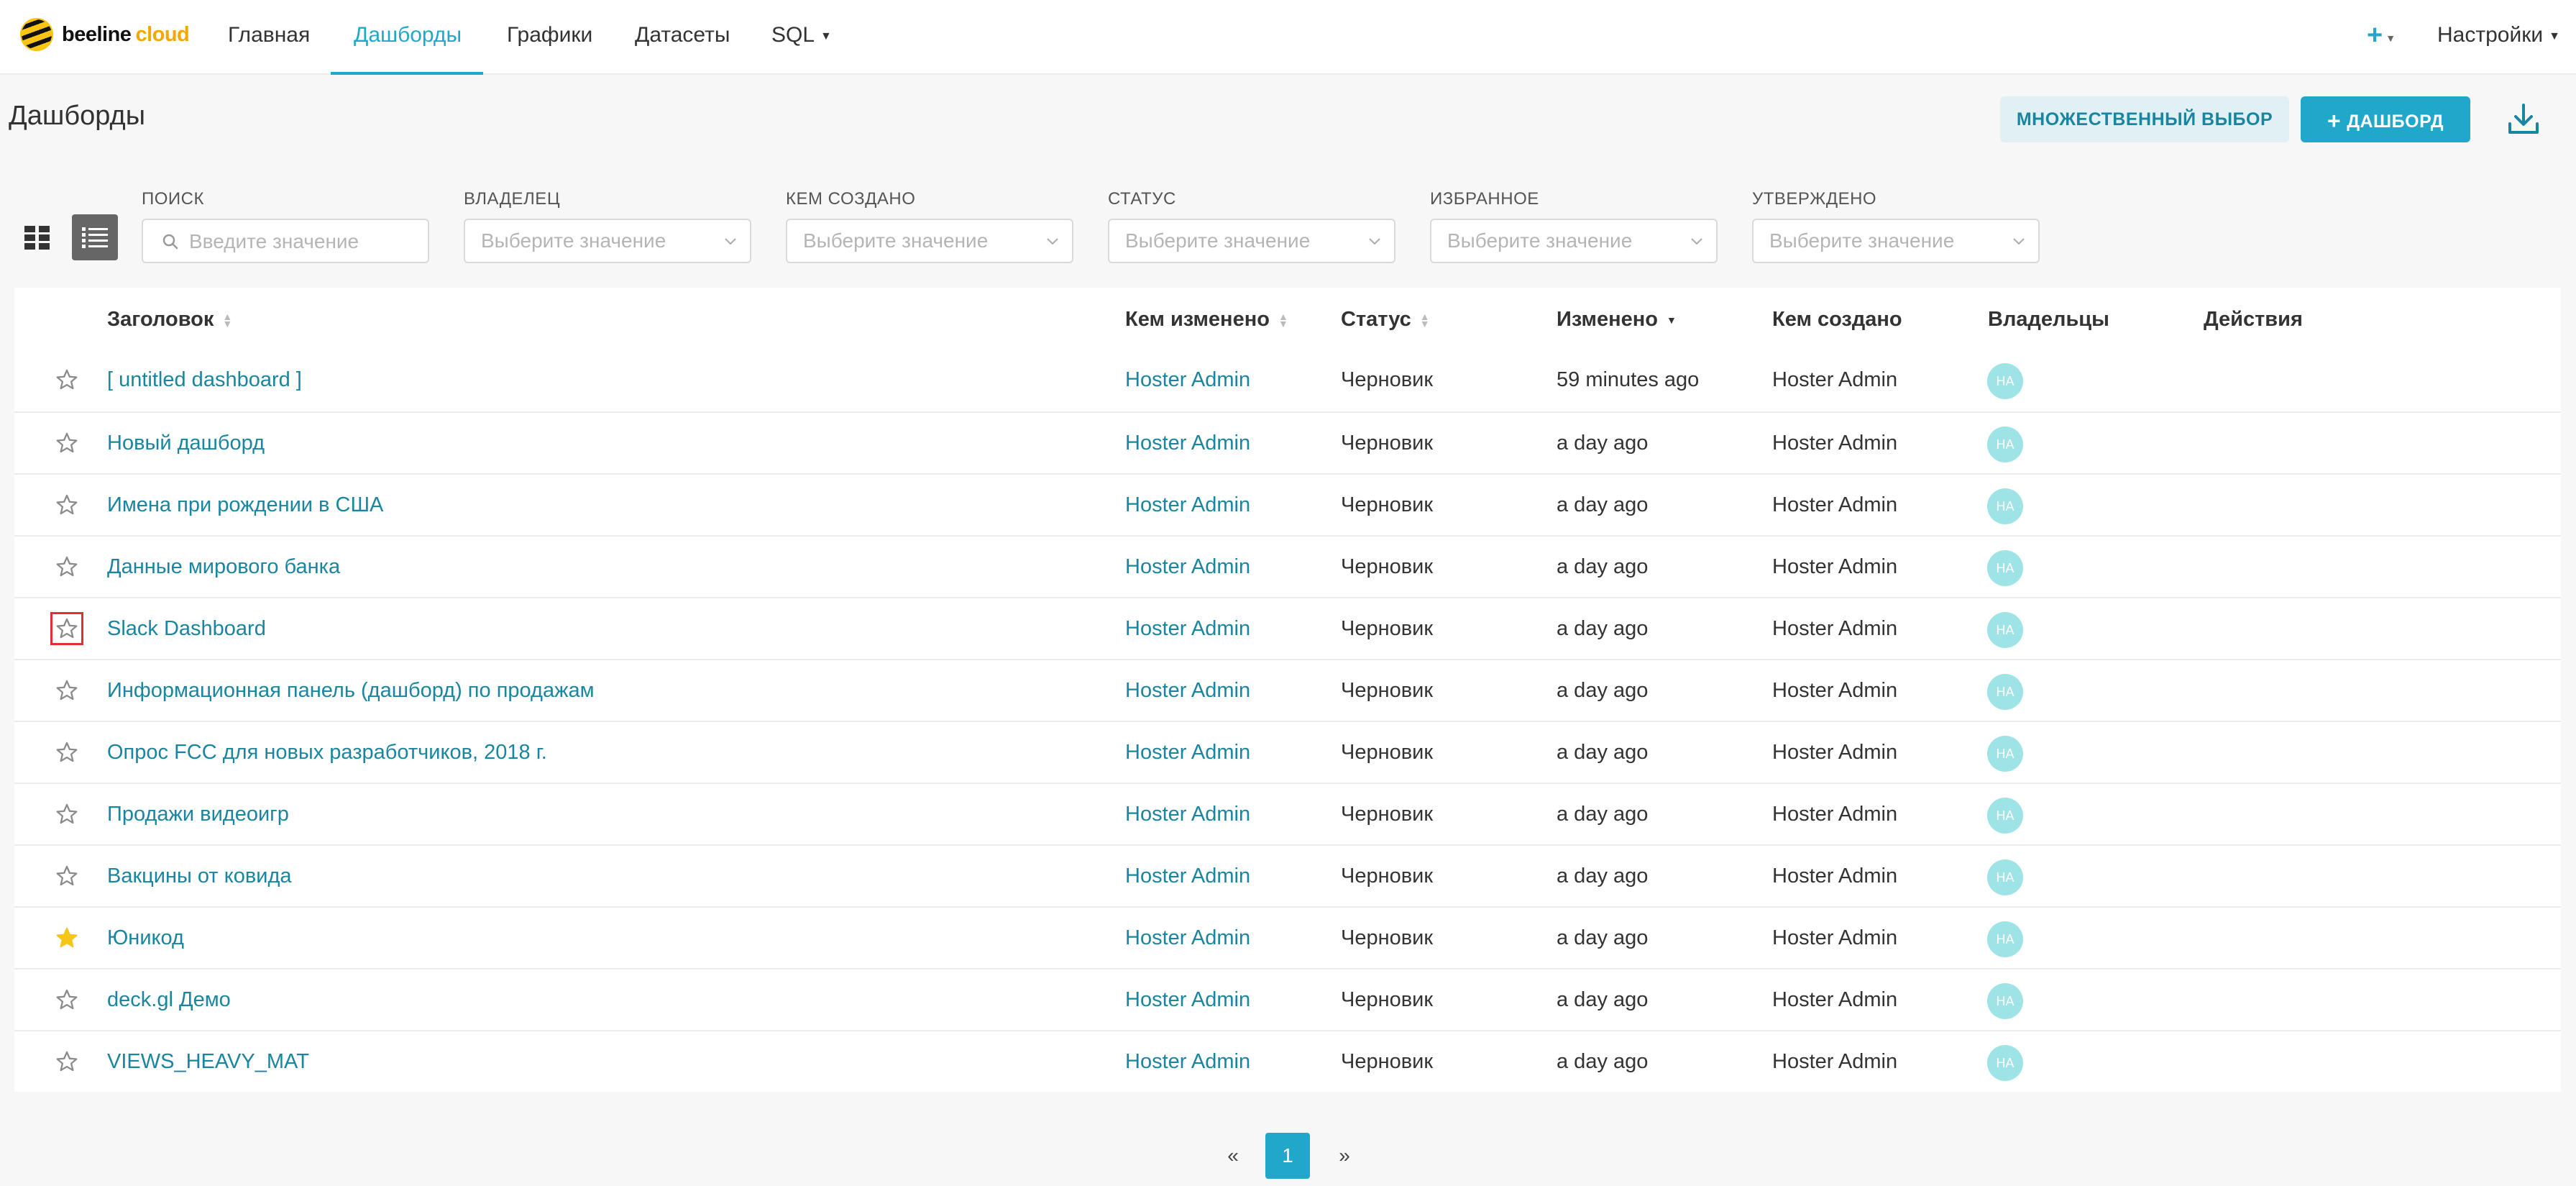 This screenshot has height=1186, width=2576. What do you see at coordinates (95, 237) in the screenshot?
I see `list-view-toggle` at bounding box center [95, 237].